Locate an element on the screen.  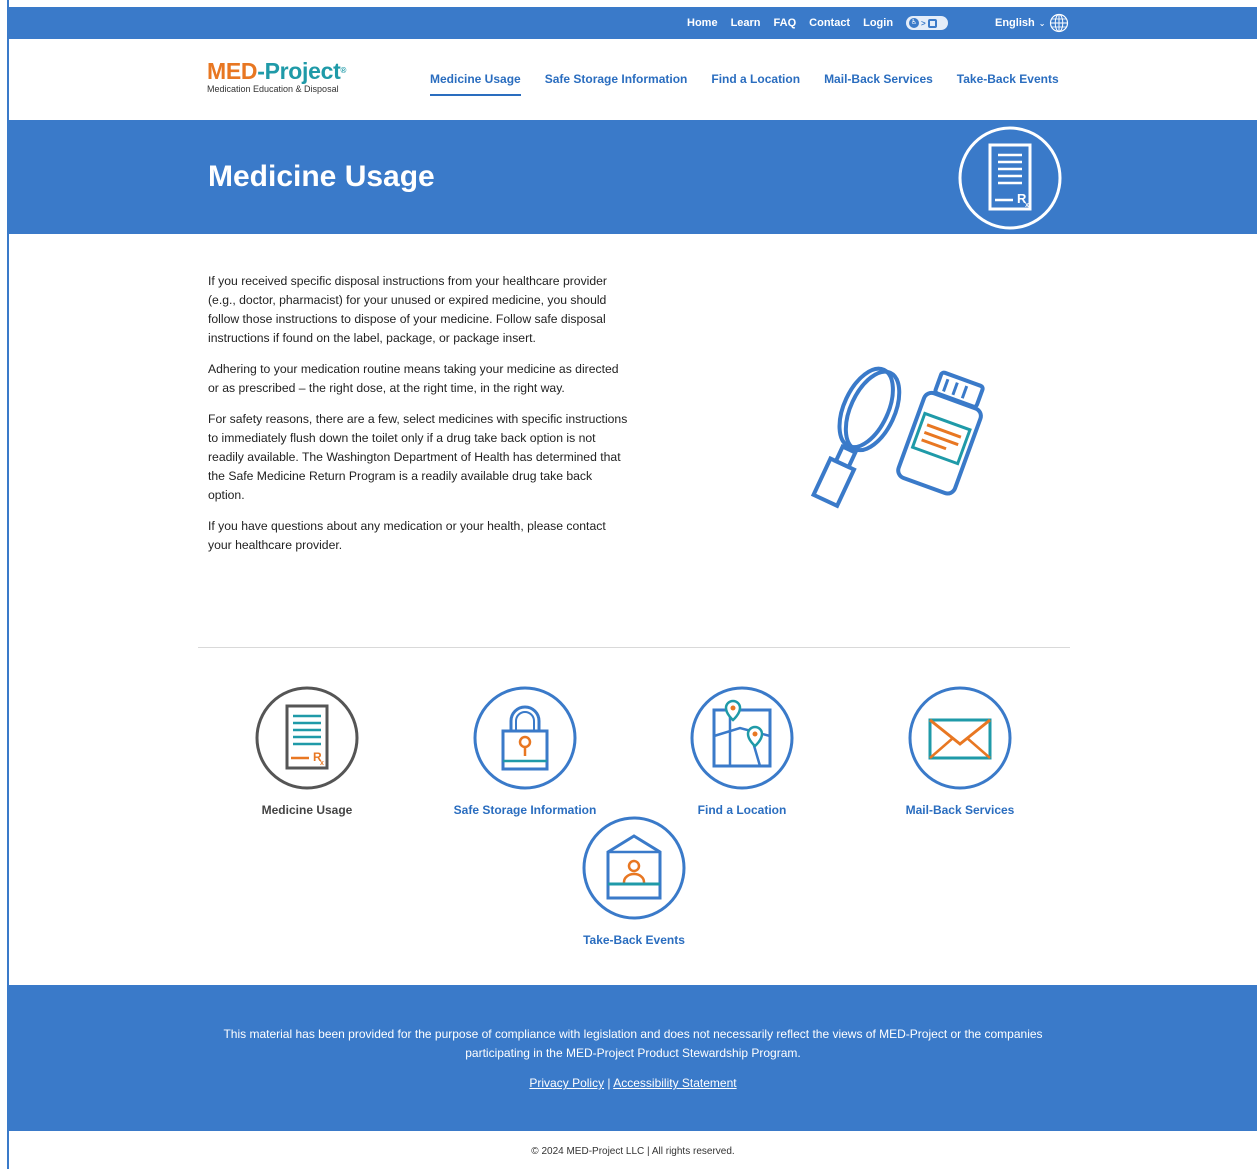
logo-project: -Project is located at coordinates (299, 71).